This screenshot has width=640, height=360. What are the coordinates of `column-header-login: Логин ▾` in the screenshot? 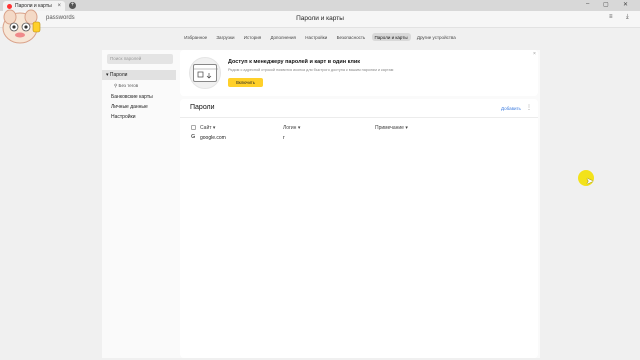 It's located at (291, 128).